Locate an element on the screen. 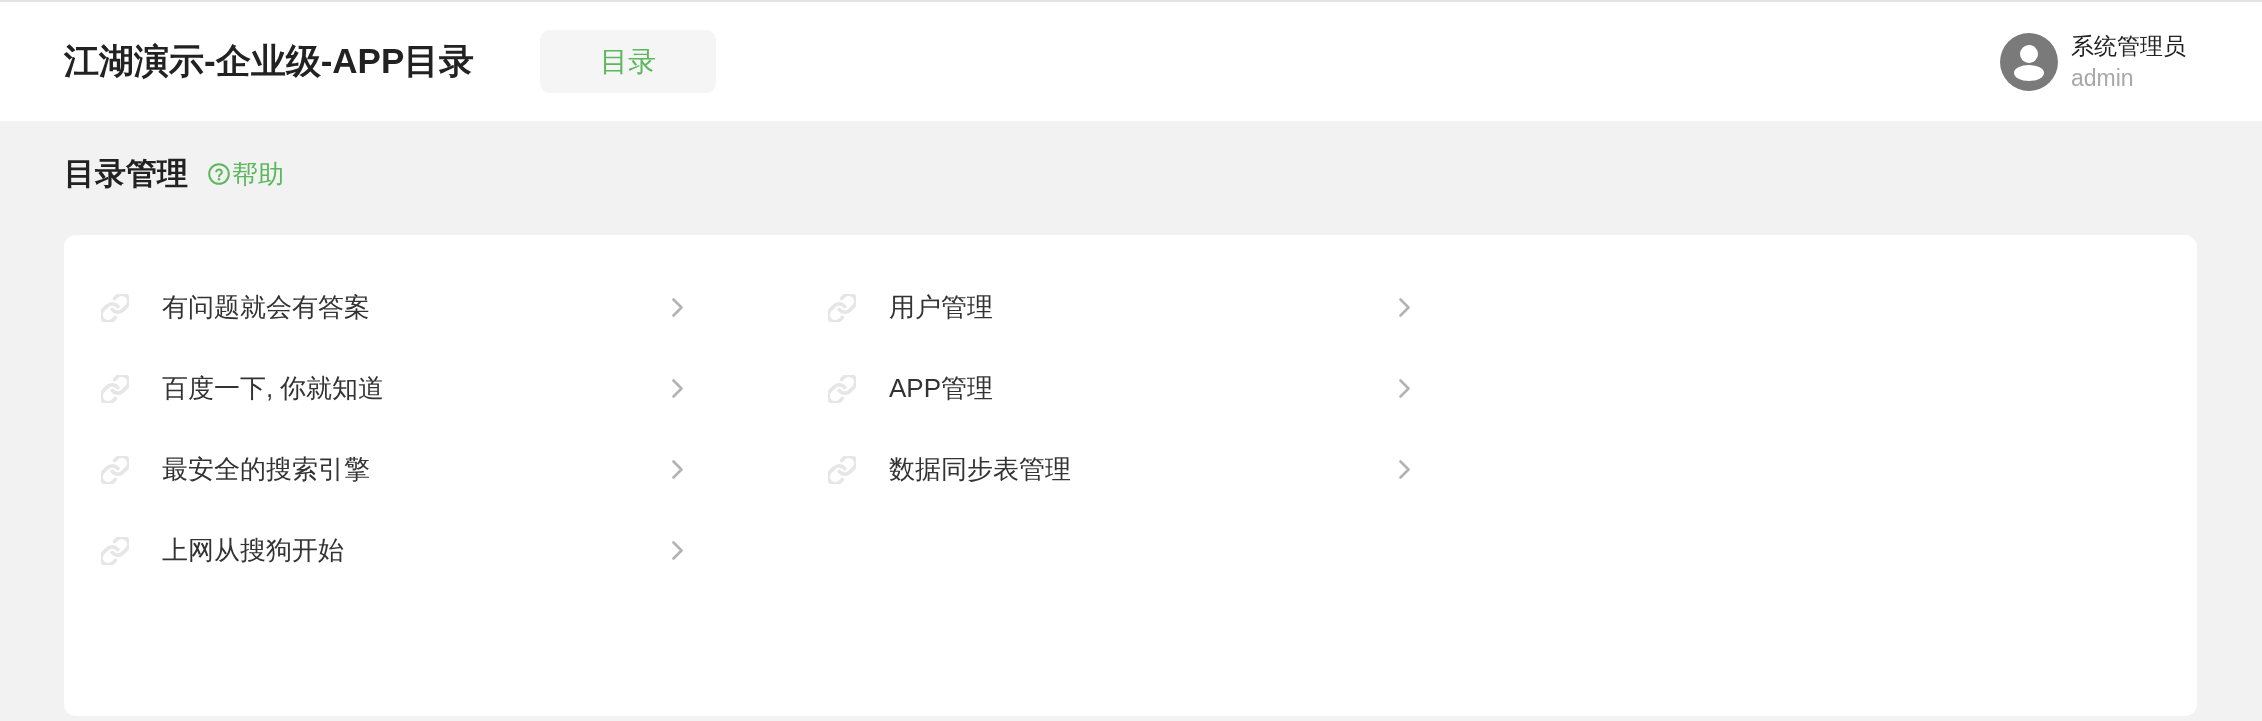  directory-link: 用户管理 is located at coordinates (941, 307).